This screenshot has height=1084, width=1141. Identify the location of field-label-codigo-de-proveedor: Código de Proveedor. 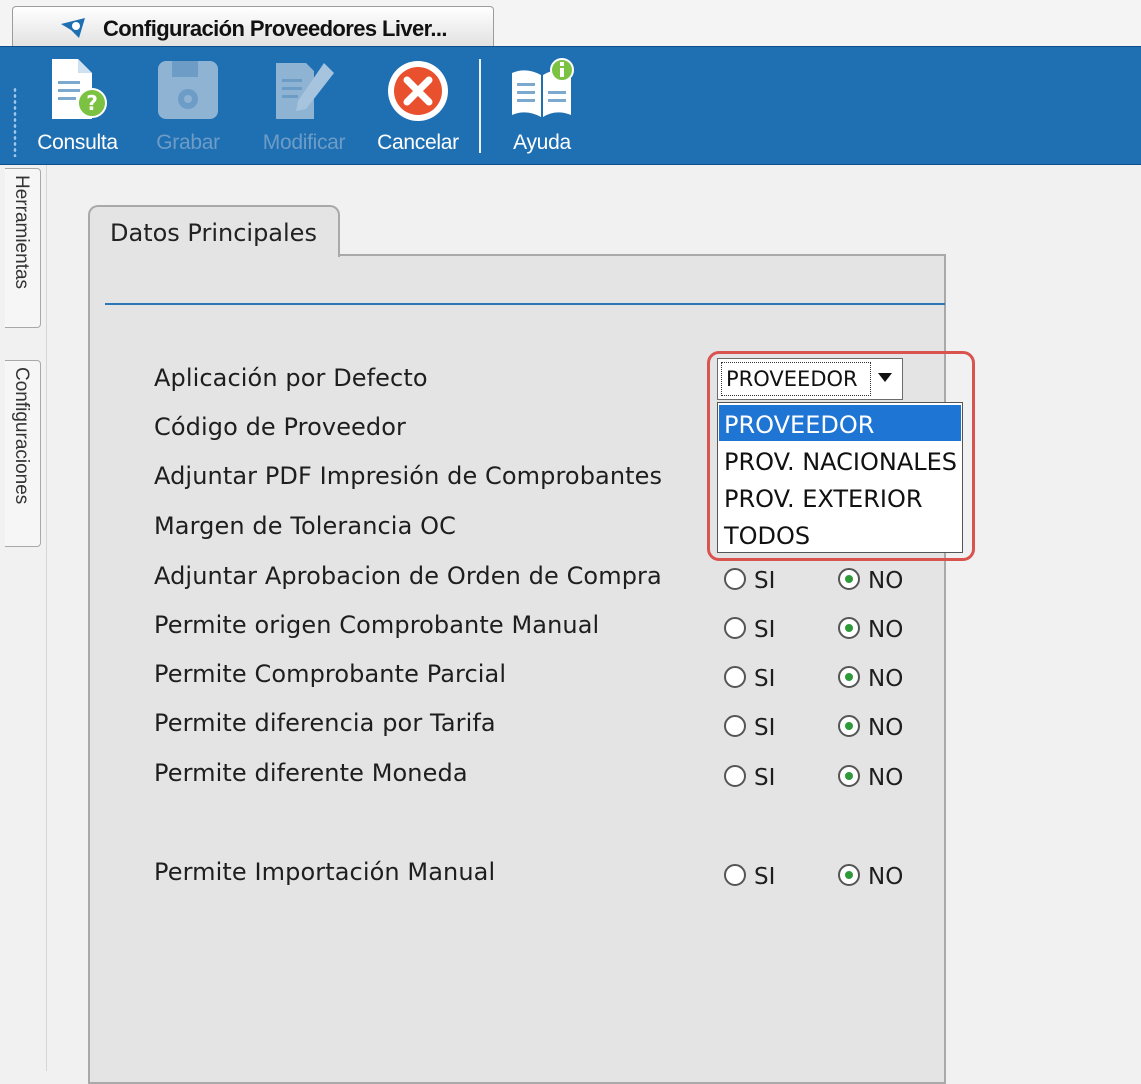
(280, 427).